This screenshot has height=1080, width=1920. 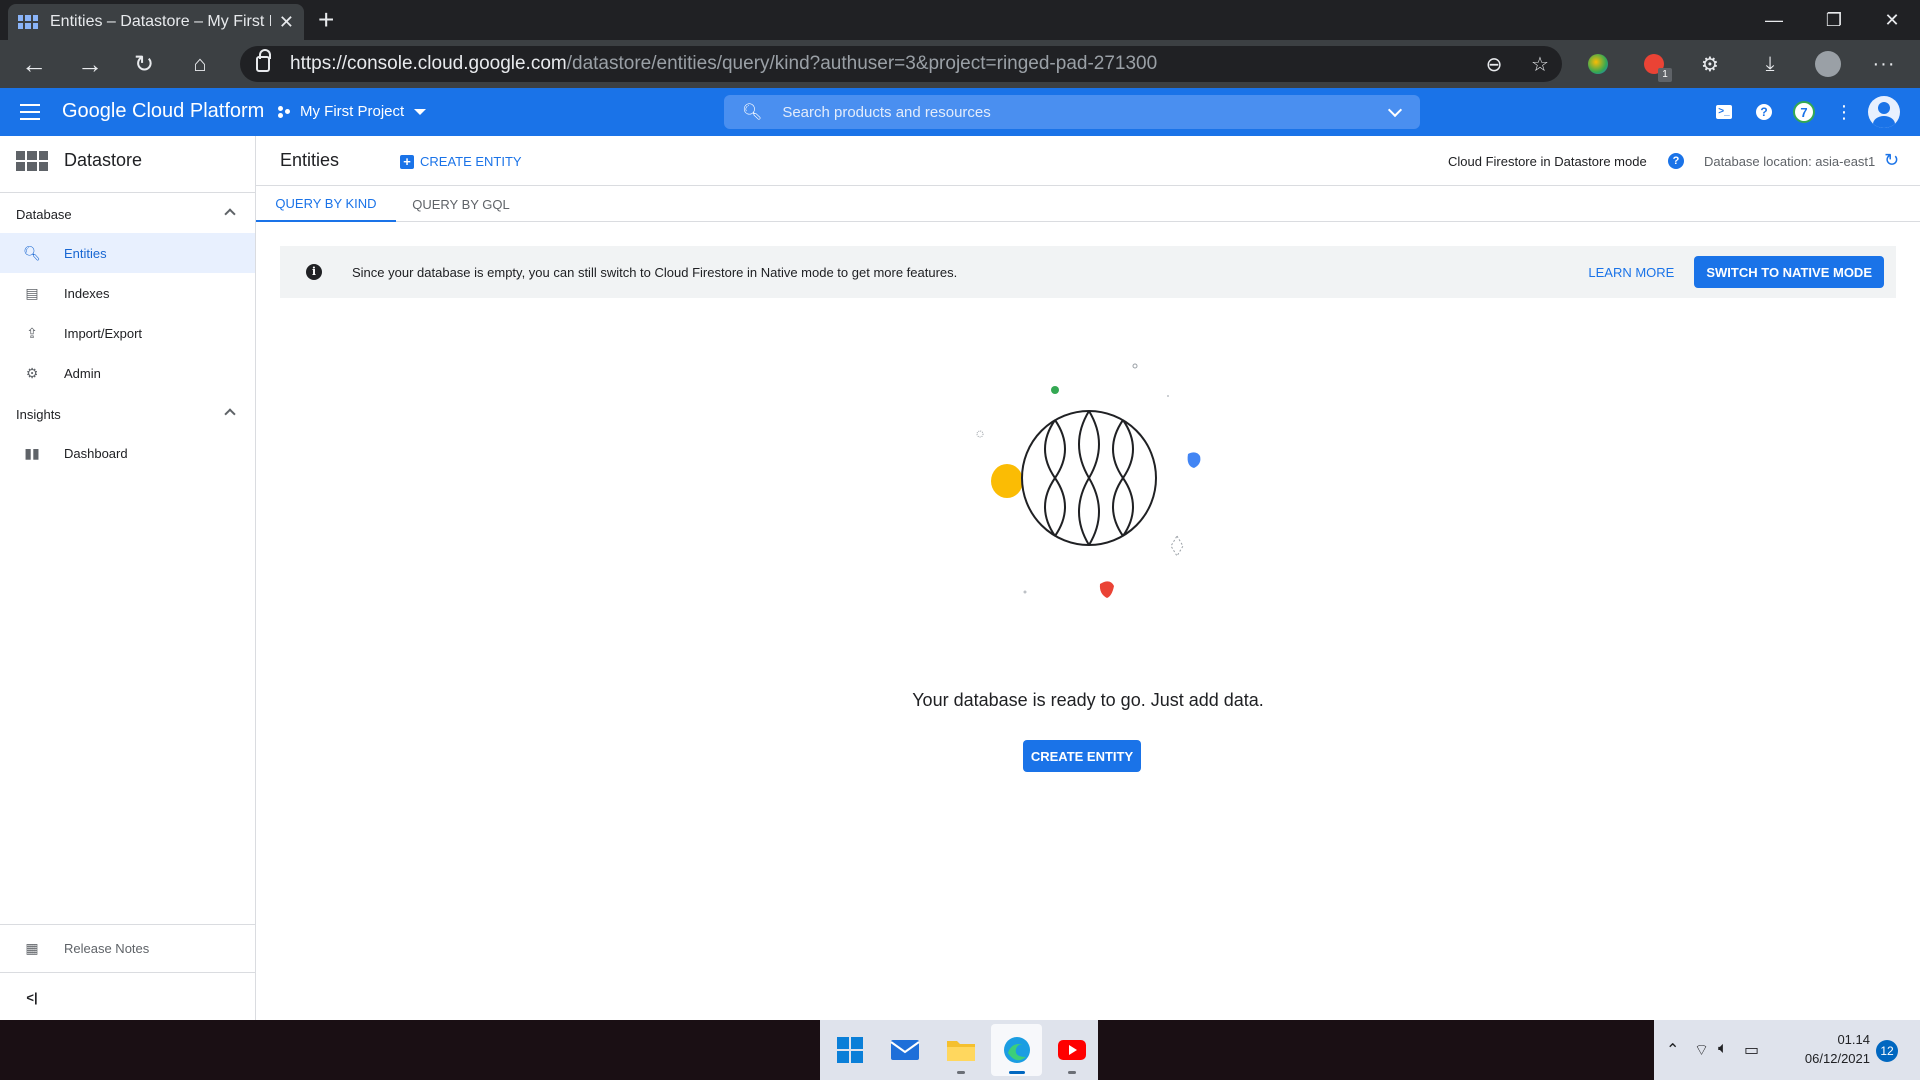 What do you see at coordinates (1088, 204) in the screenshot?
I see `query-tabs: QUERY BY KIND QUERY BY GQL` at bounding box center [1088, 204].